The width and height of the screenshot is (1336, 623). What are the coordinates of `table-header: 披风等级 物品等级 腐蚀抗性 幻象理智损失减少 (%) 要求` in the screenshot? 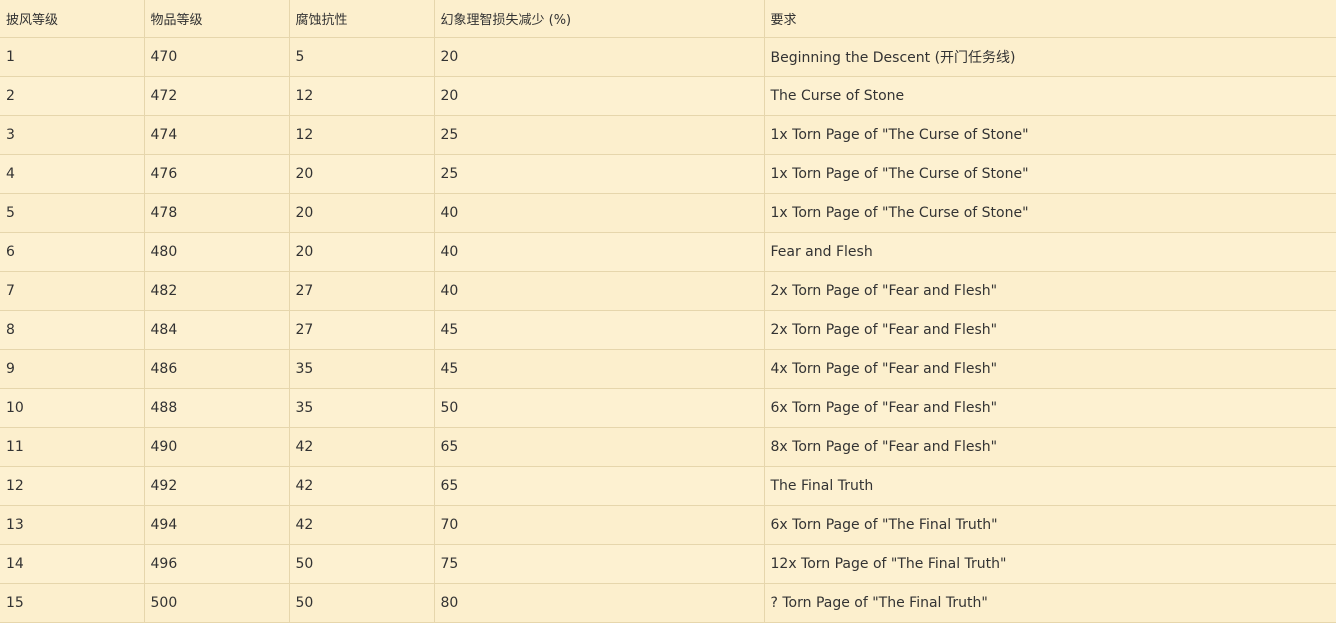 It's located at (668, 19).